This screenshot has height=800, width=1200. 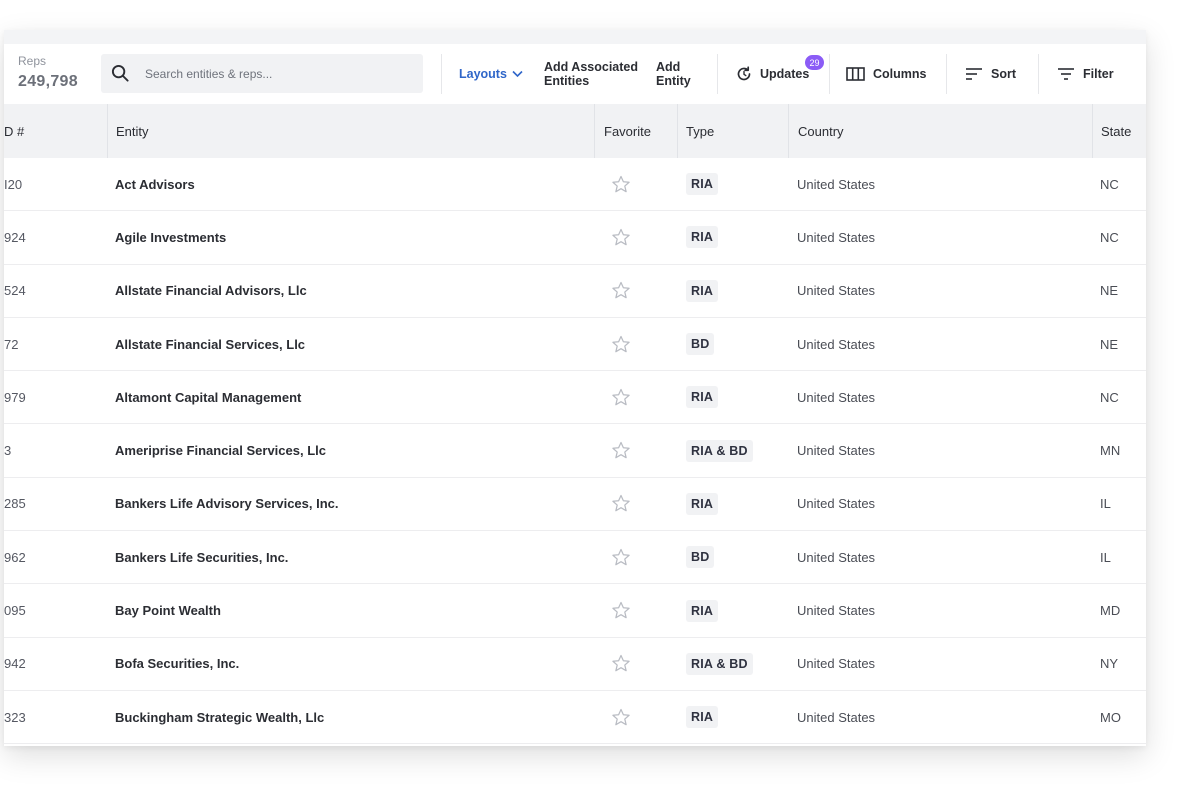 I want to click on cell-entity: Agile Investments, so click(x=170, y=237).